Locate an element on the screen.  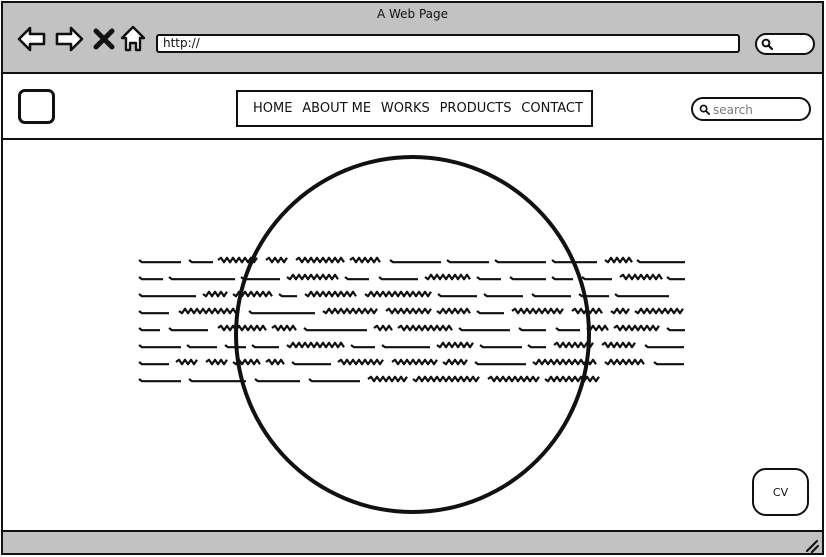
menu-item-contact: CONTACT is located at coordinates (552, 108).